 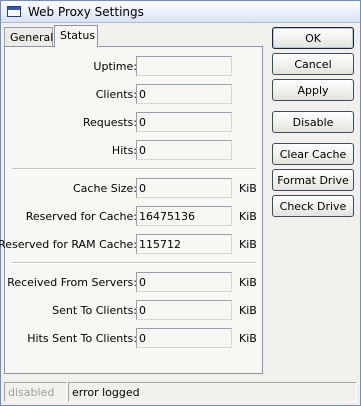 I want to click on cancel-button: Cancel, so click(x=313, y=64).